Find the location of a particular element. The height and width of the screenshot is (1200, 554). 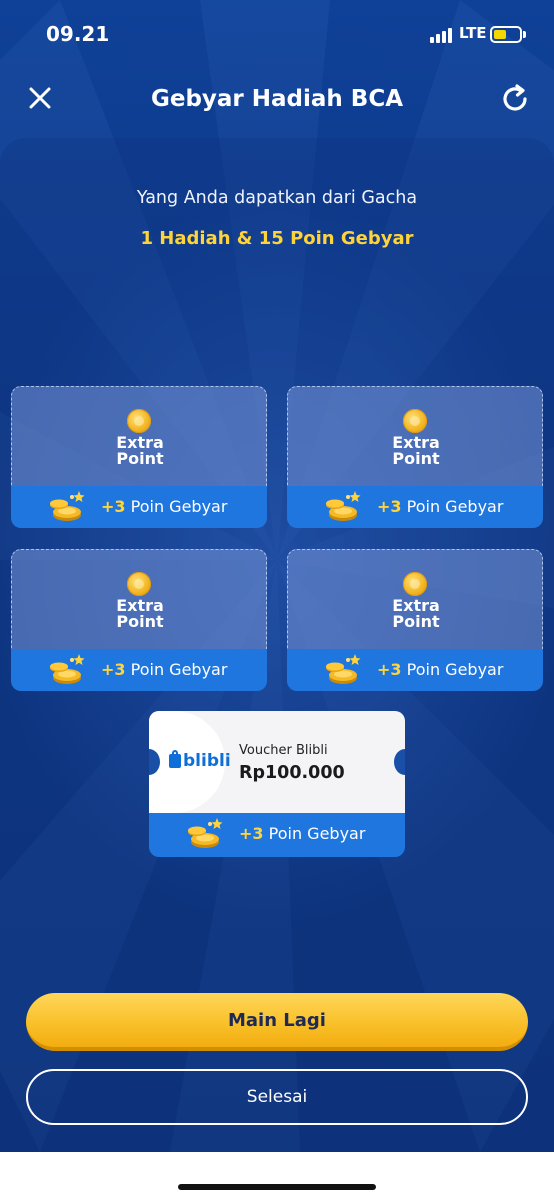

blibli-logo: blibli is located at coordinates (200, 762).